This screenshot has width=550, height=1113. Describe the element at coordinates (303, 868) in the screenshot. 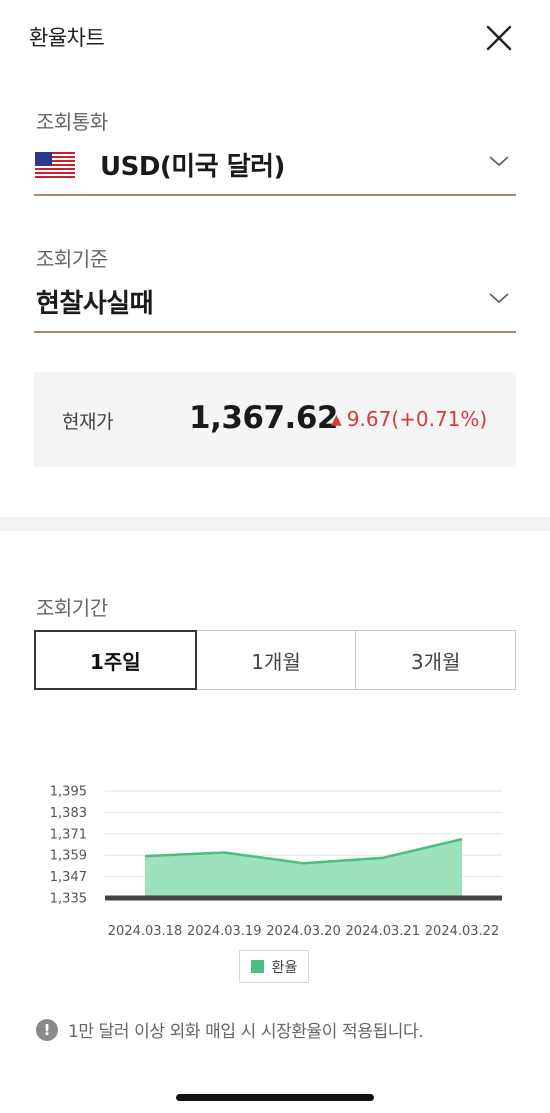

I see `area-fill` at that location.